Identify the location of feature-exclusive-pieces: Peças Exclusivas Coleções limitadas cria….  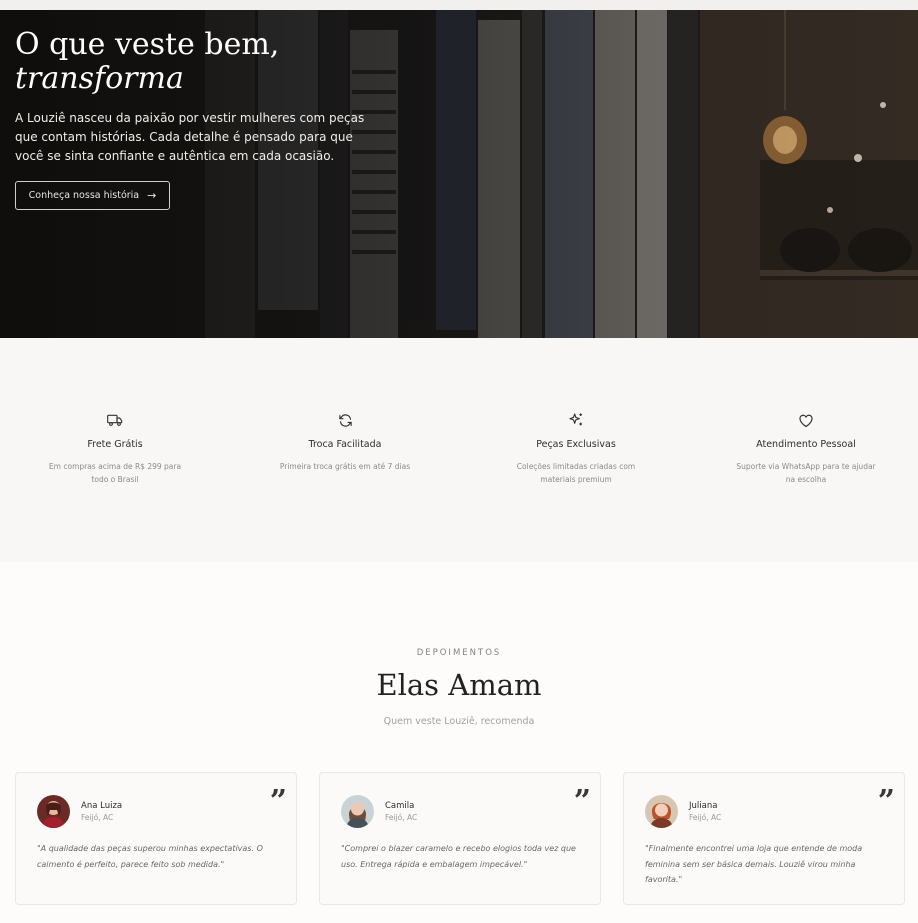
(576, 448).